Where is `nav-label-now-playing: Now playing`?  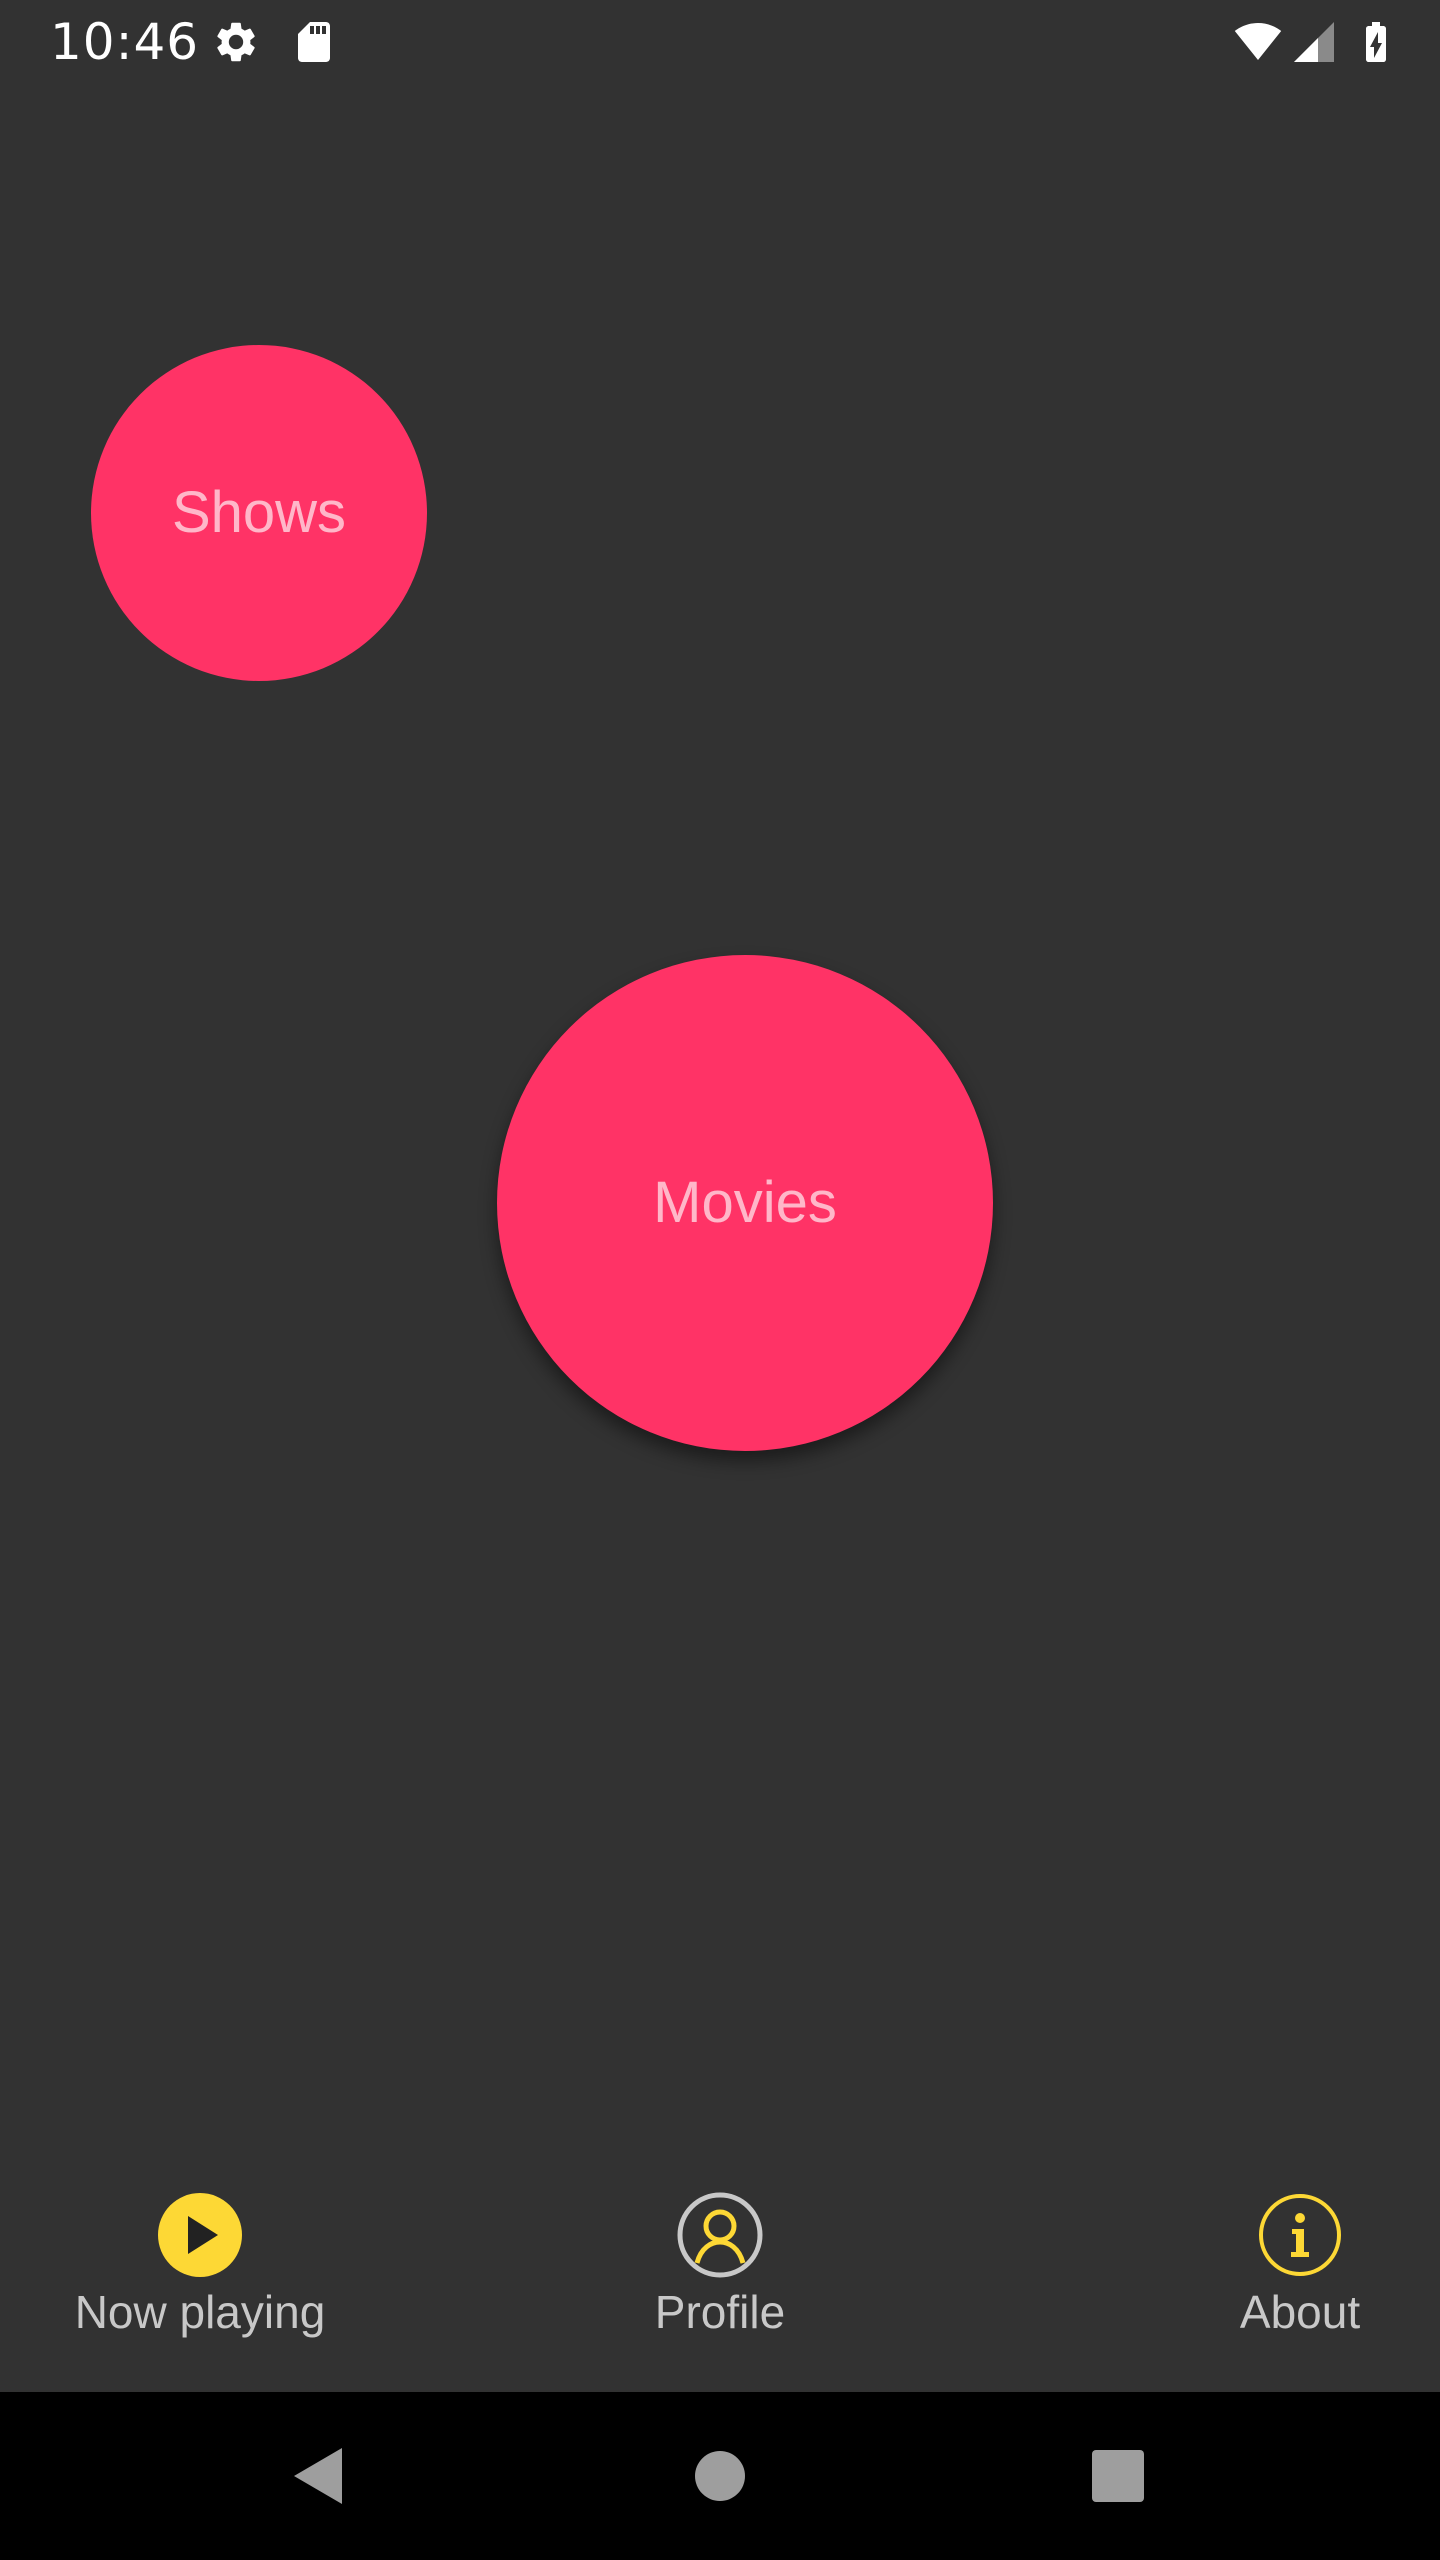
nav-label-now-playing: Now playing is located at coordinates (200, 2312).